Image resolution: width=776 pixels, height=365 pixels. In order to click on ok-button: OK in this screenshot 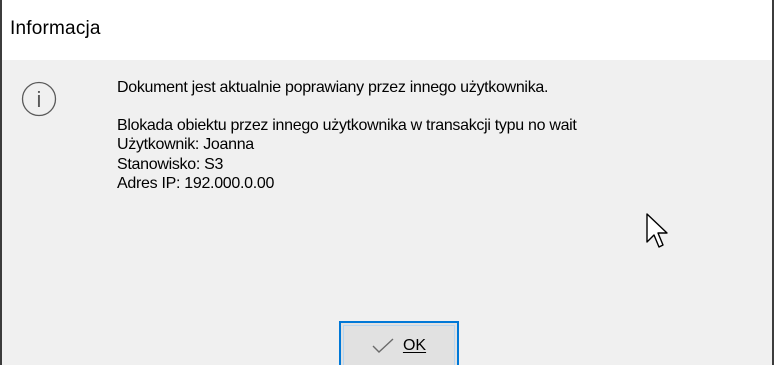, I will do `click(399, 343)`.